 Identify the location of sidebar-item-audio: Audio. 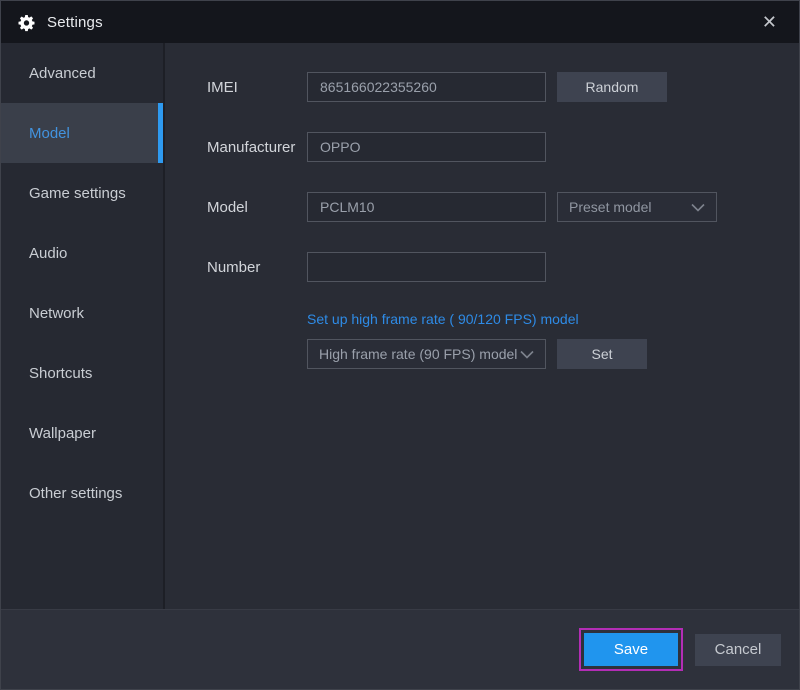
(82, 253).